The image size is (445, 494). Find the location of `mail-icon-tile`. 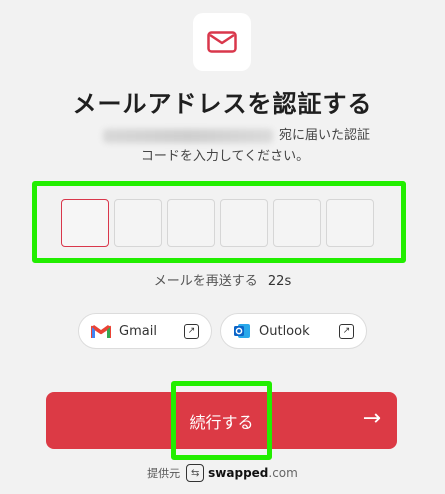

mail-icon-tile is located at coordinates (222, 42).